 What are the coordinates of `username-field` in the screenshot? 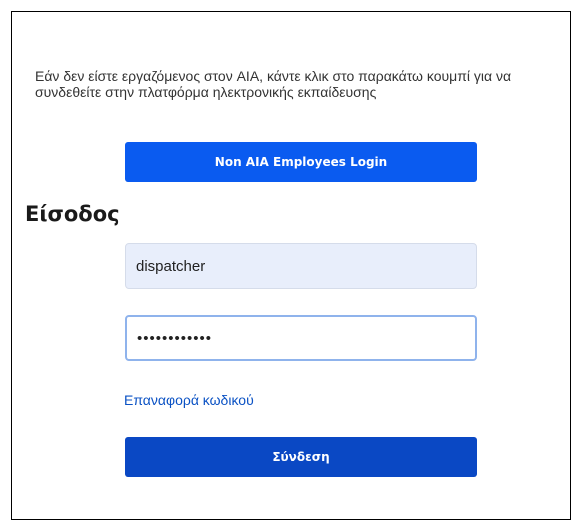 It's located at (301, 266).